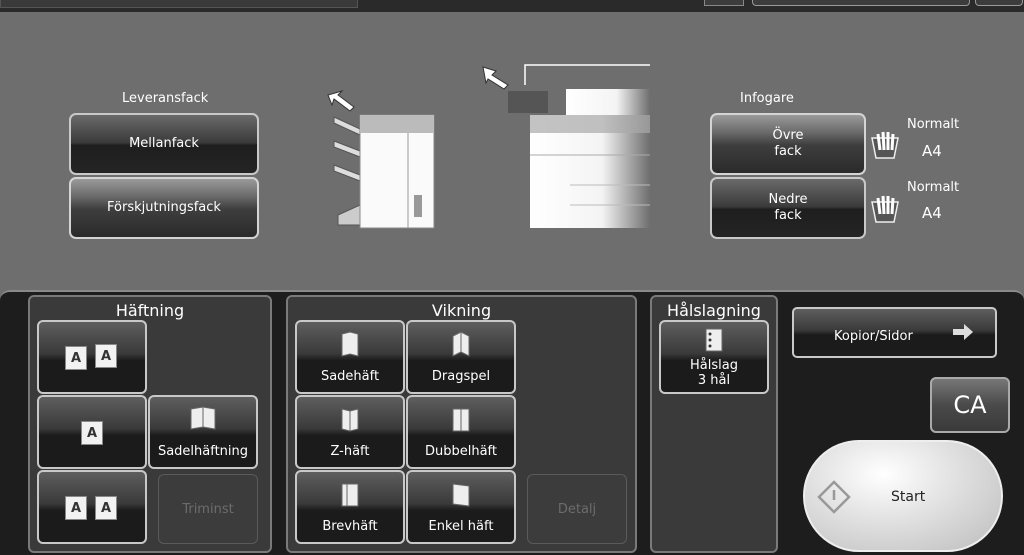 The height and width of the screenshot is (555, 1024). I want to click on z-fold-label: Z-häft, so click(350, 451).